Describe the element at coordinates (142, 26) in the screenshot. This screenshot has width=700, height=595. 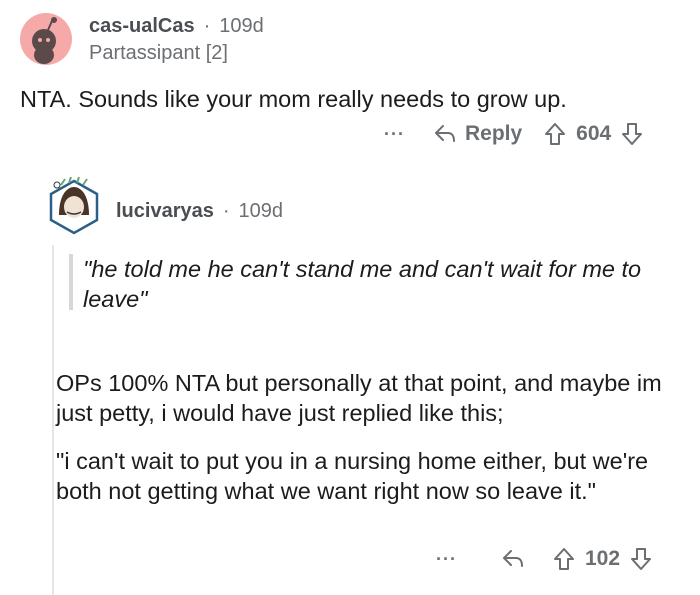
I see `comment-username: cas-ualCas` at that location.